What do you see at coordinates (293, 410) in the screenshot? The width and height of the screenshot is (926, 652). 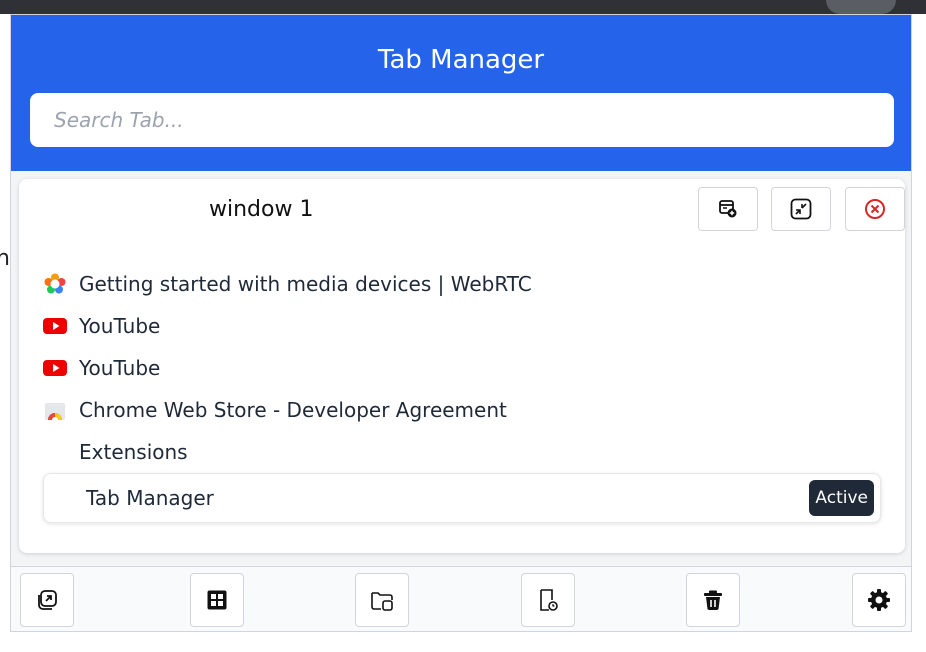 I see `tab-title: Chrome Web Store - Developer Agreement` at bounding box center [293, 410].